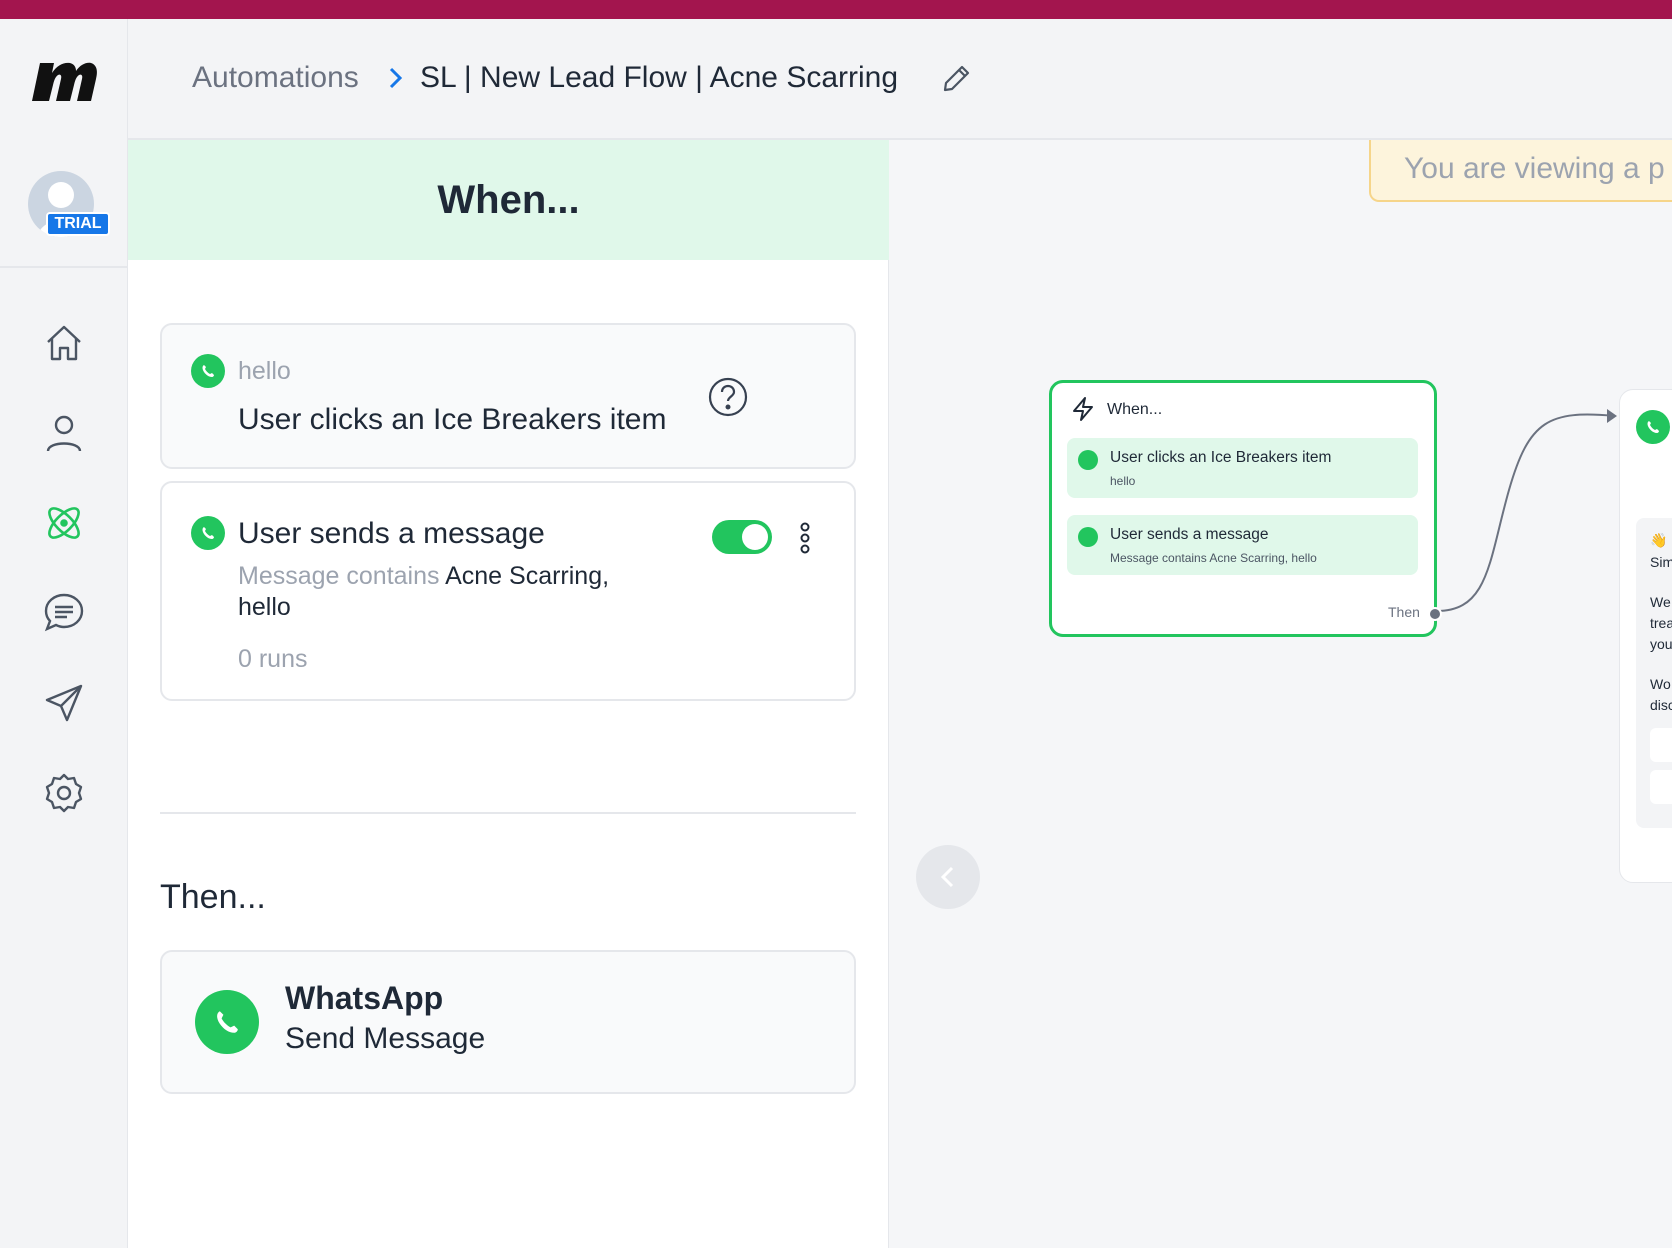 The height and width of the screenshot is (1248, 1672). What do you see at coordinates (1654, 673) in the screenshot?
I see `message-preview: 👋 Sim We trea you Wo disc` at bounding box center [1654, 673].